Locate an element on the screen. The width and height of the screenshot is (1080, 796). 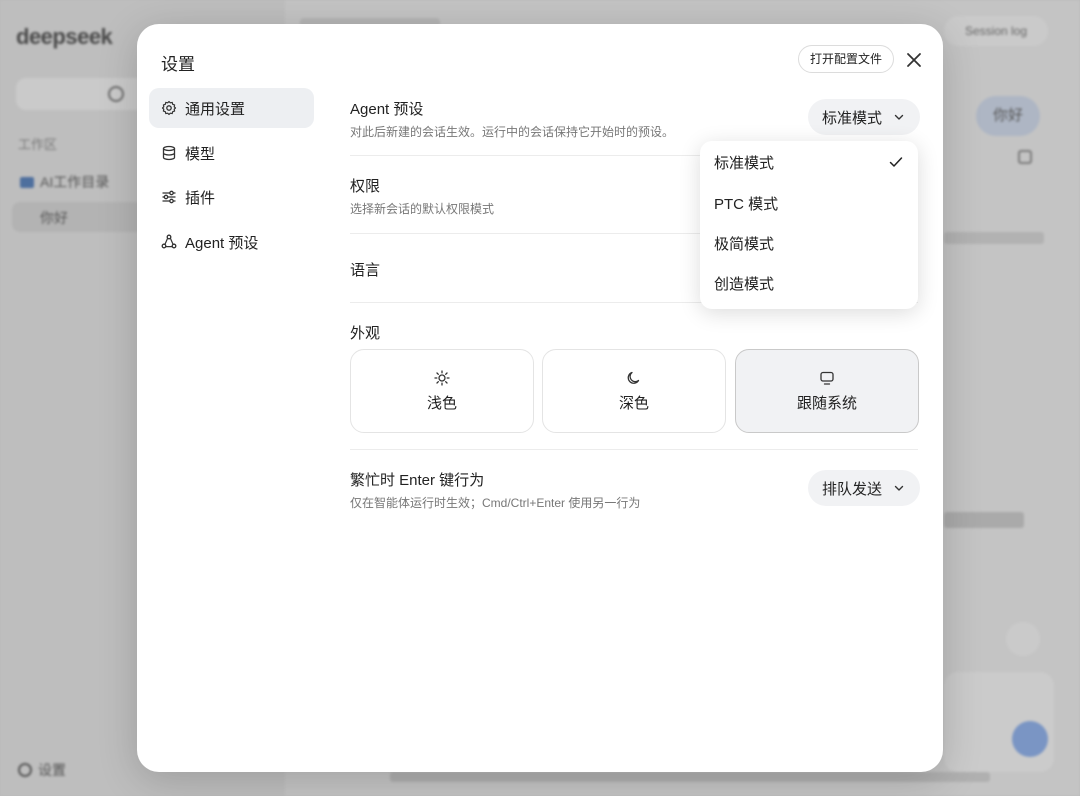
agent-preset-select-value: 标准模式 is located at coordinates (852, 118).